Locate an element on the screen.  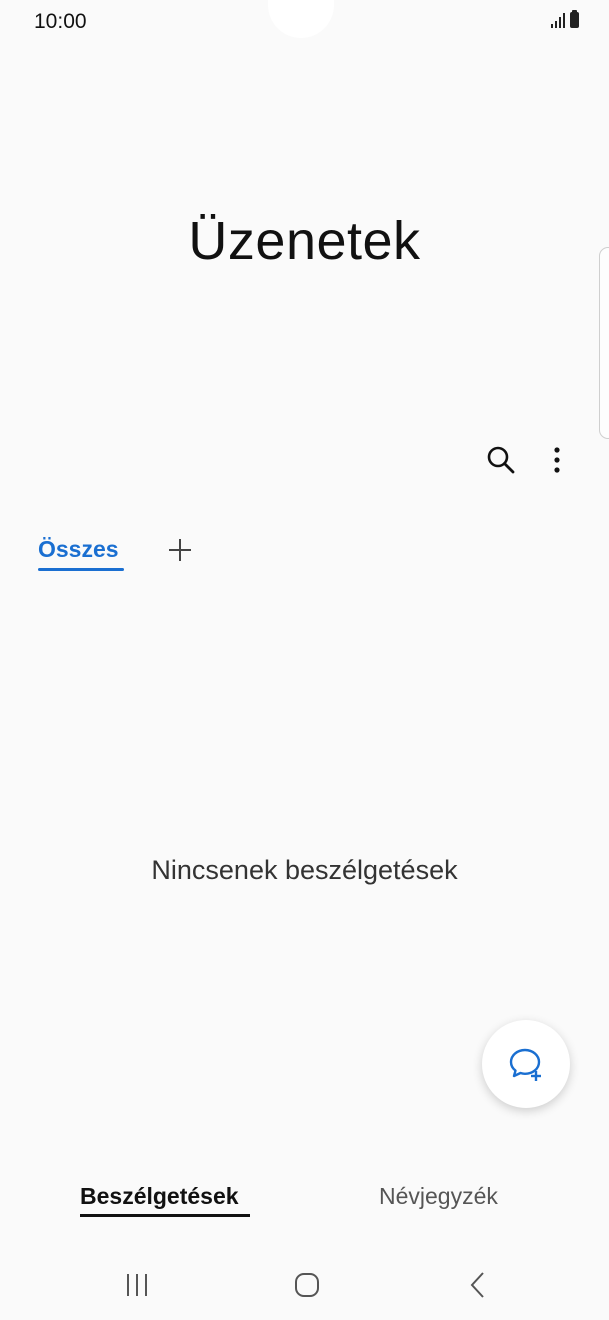
more-options-button is located at coordinates (557, 460).